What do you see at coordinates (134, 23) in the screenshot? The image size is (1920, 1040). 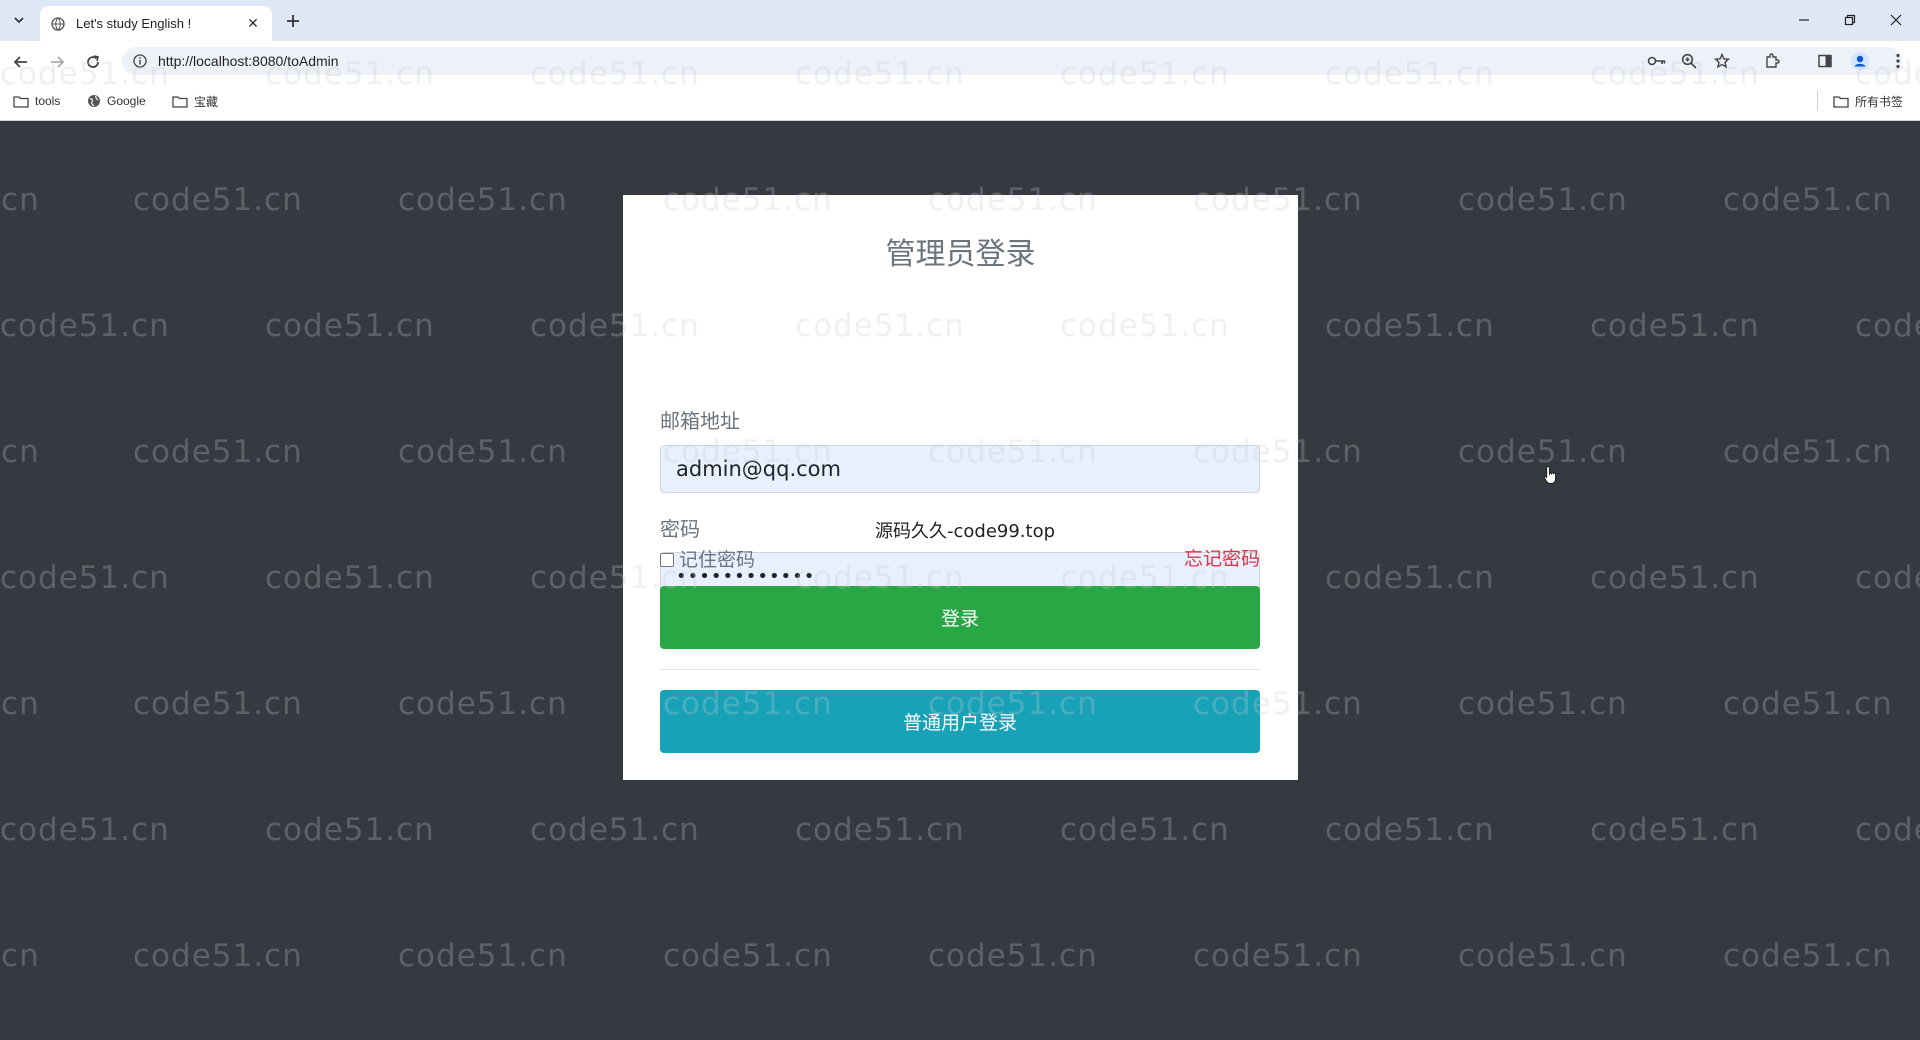 I see `tab-title: Let's study English !` at bounding box center [134, 23].